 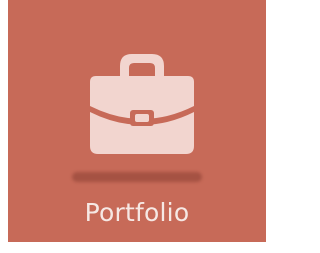 I want to click on icon-shadow, so click(x=137, y=177).